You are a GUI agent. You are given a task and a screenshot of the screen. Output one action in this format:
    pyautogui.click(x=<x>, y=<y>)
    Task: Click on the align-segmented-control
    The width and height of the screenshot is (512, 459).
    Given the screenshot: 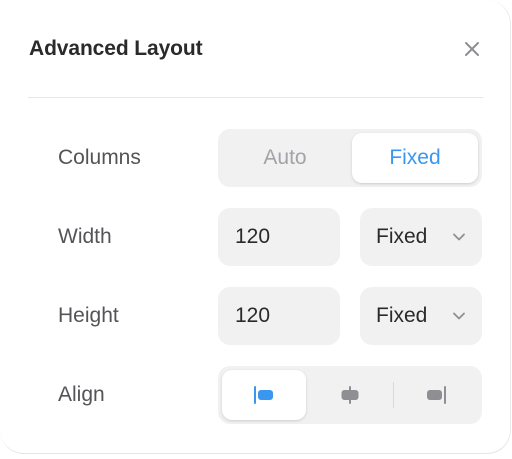 What is the action you would take?
    pyautogui.click(x=350, y=395)
    